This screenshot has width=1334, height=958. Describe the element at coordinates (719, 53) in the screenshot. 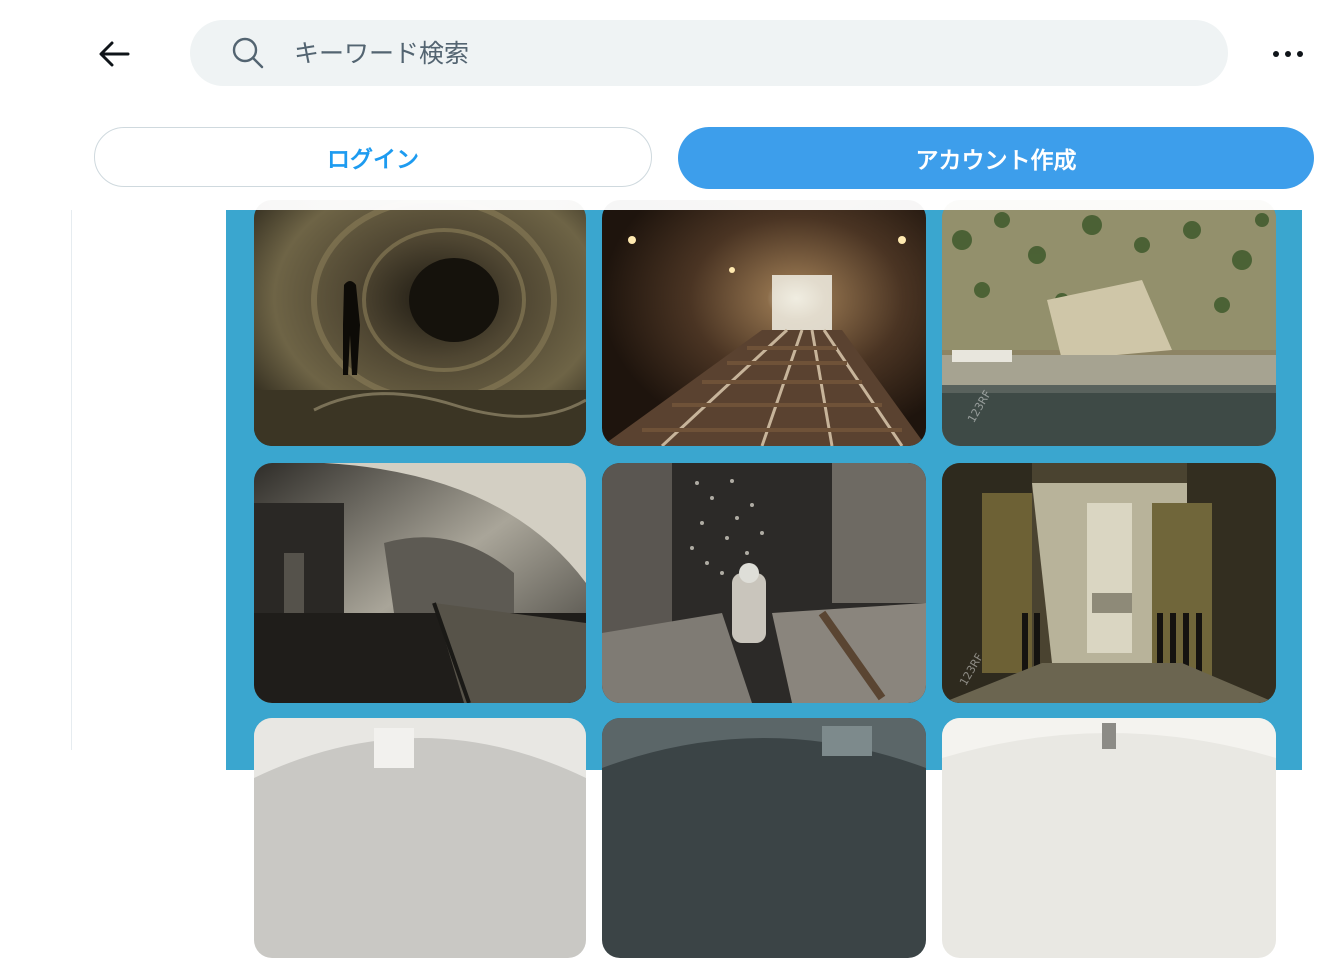

I see `search-input` at that location.